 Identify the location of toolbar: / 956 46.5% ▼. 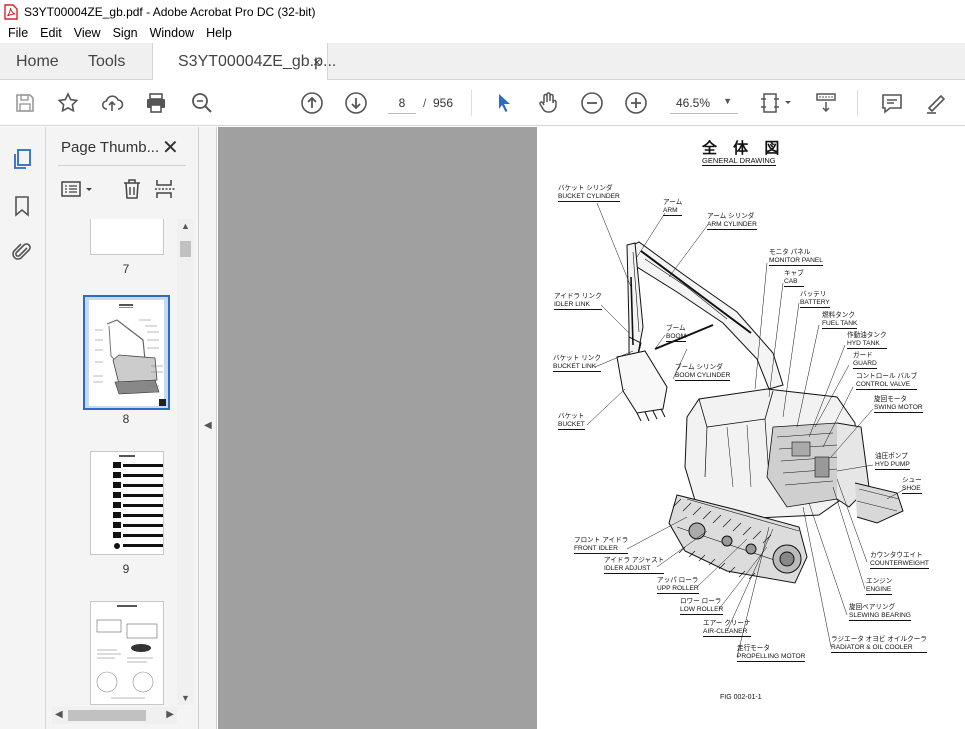
(482, 103).